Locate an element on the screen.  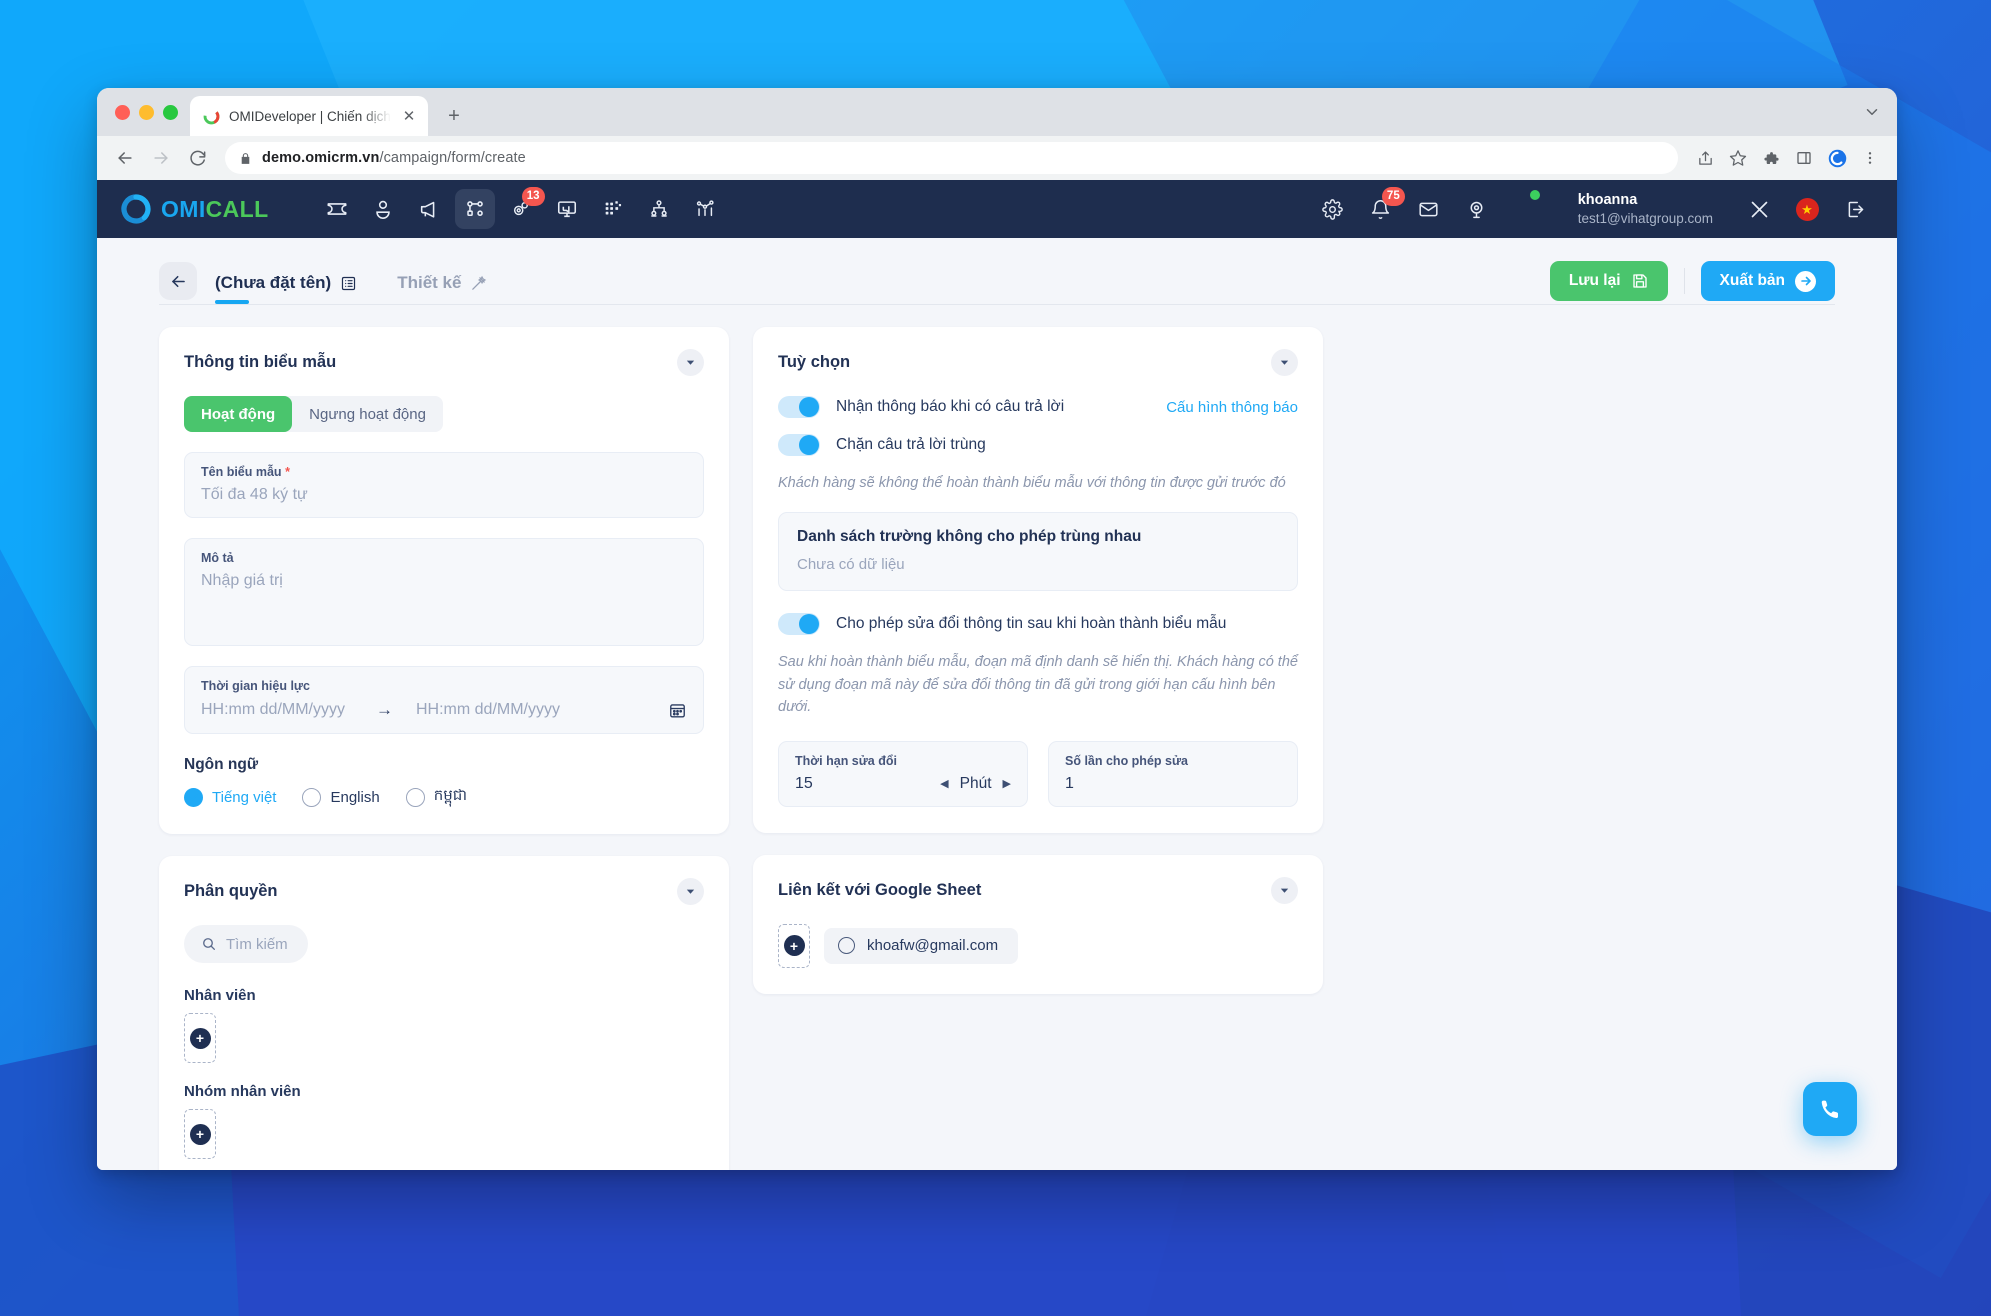
notify-toggle is located at coordinates (799, 407).